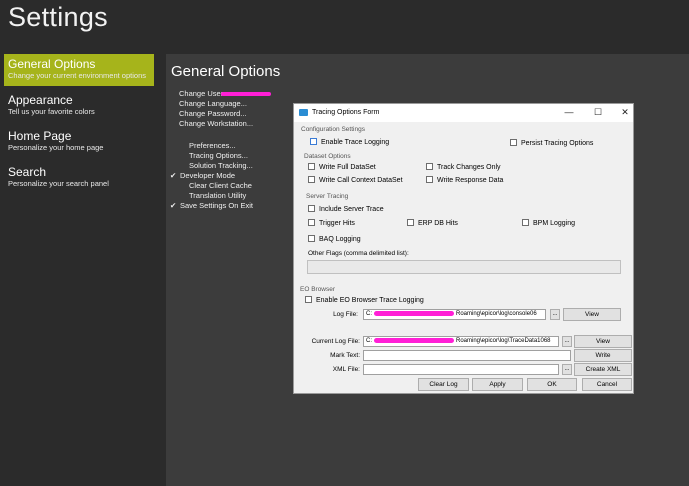 This screenshot has height=486, width=689. I want to click on other-flags-label: Other Flags (comma delimited list):, so click(358, 253).